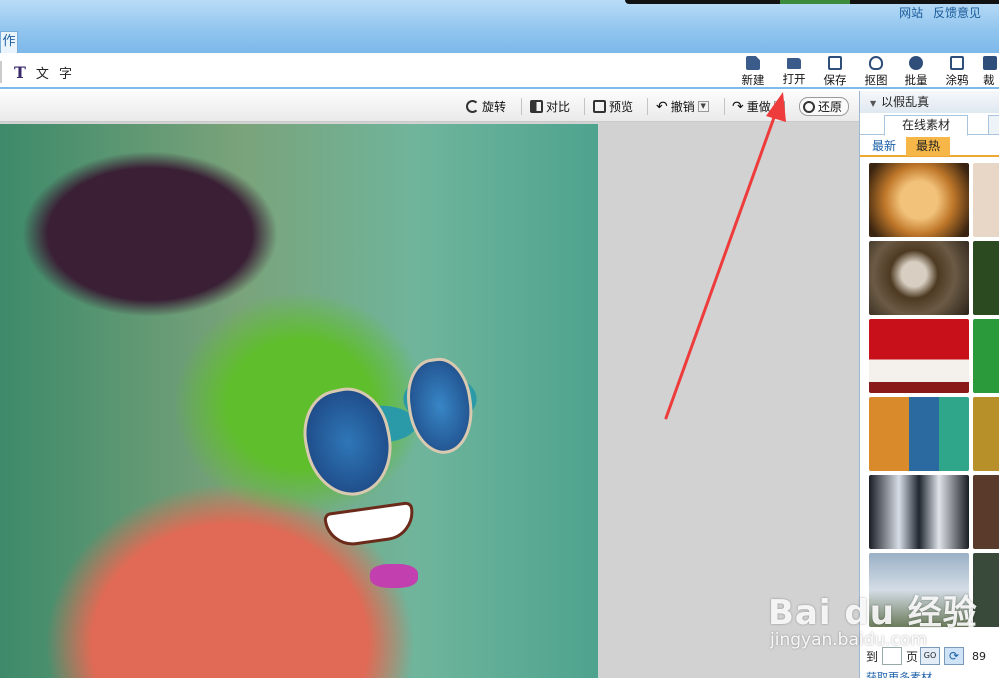  Describe the element at coordinates (957, 63) in the screenshot. I see `graffiti-icon` at that location.